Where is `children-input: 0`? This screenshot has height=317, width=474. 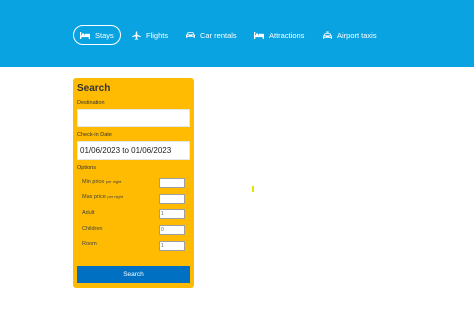 children-input: 0 is located at coordinates (172, 230).